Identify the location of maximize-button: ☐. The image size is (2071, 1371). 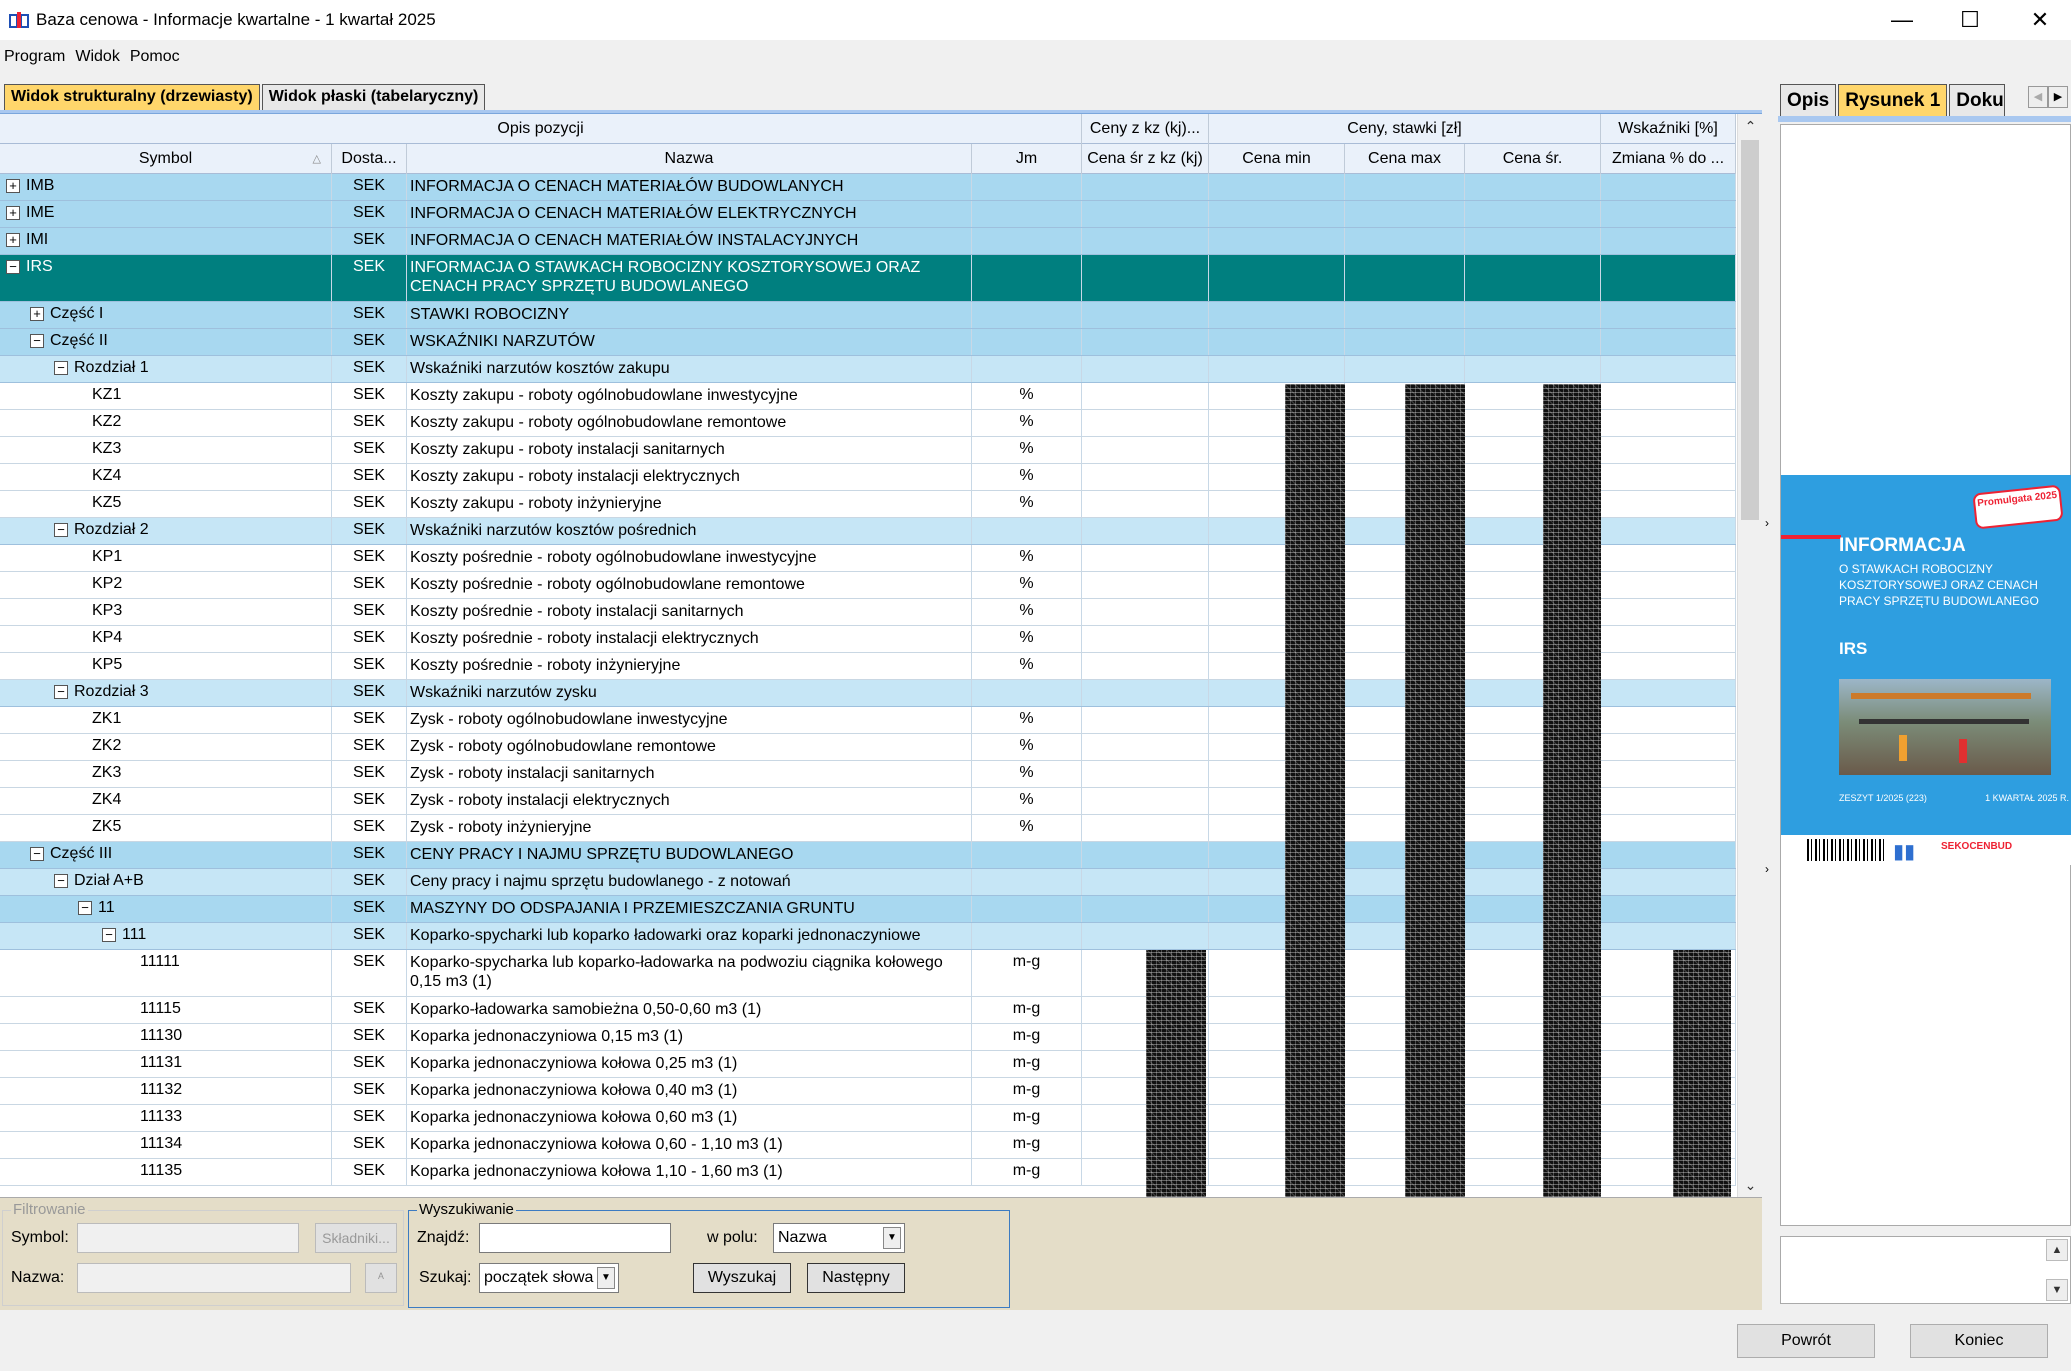
(1970, 20).